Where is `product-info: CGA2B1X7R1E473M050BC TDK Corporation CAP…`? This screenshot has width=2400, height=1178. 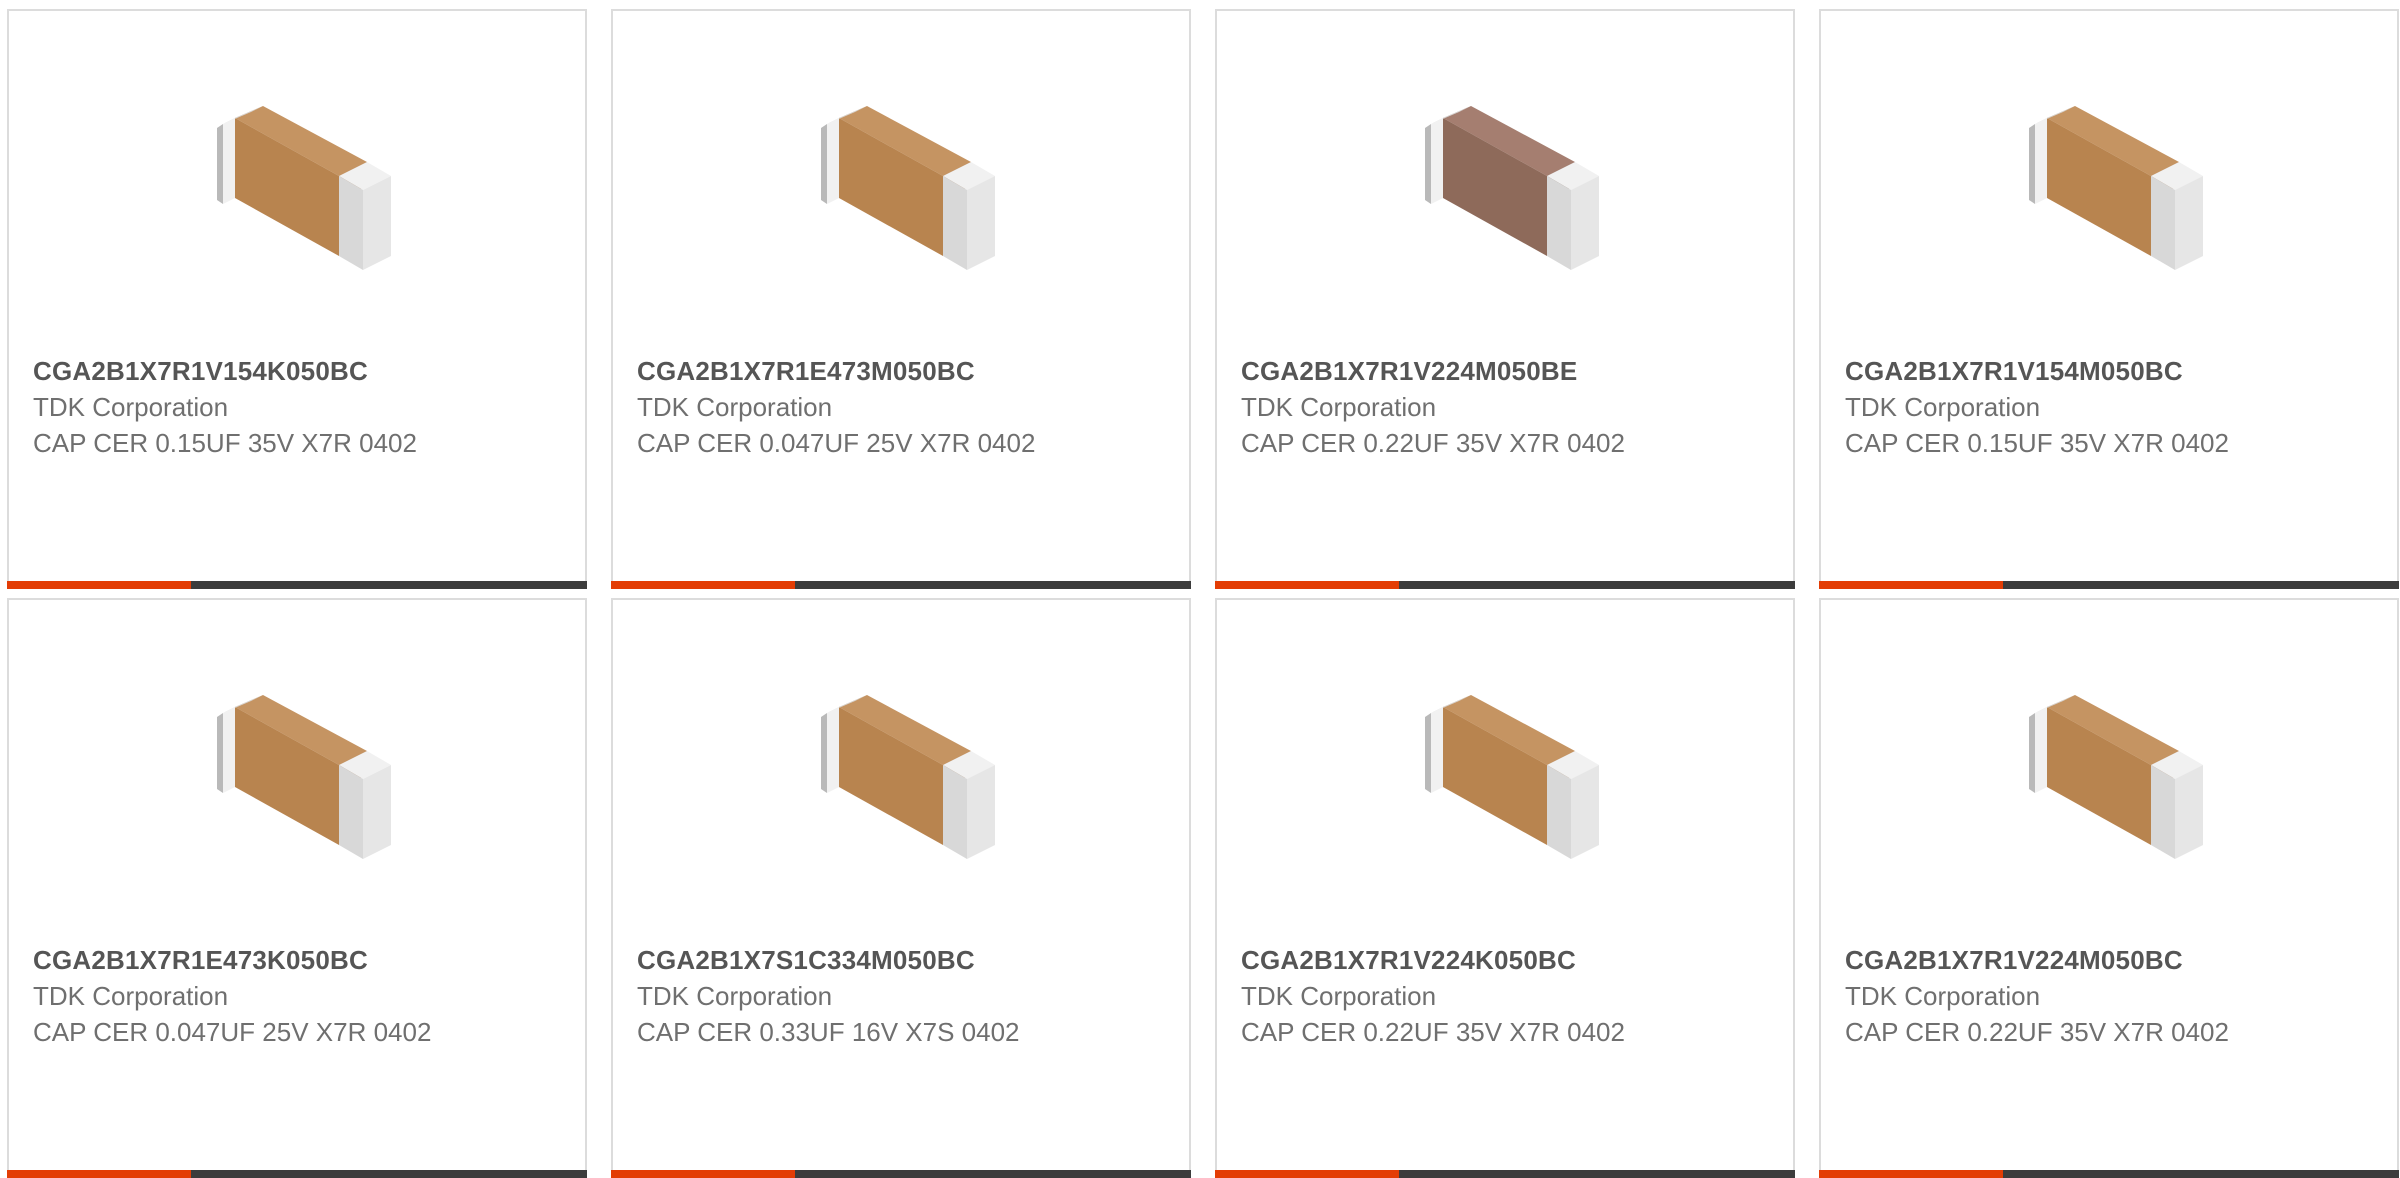
product-info: CGA2B1X7R1E473M050BC TDK Corporation CAP… is located at coordinates (857, 407).